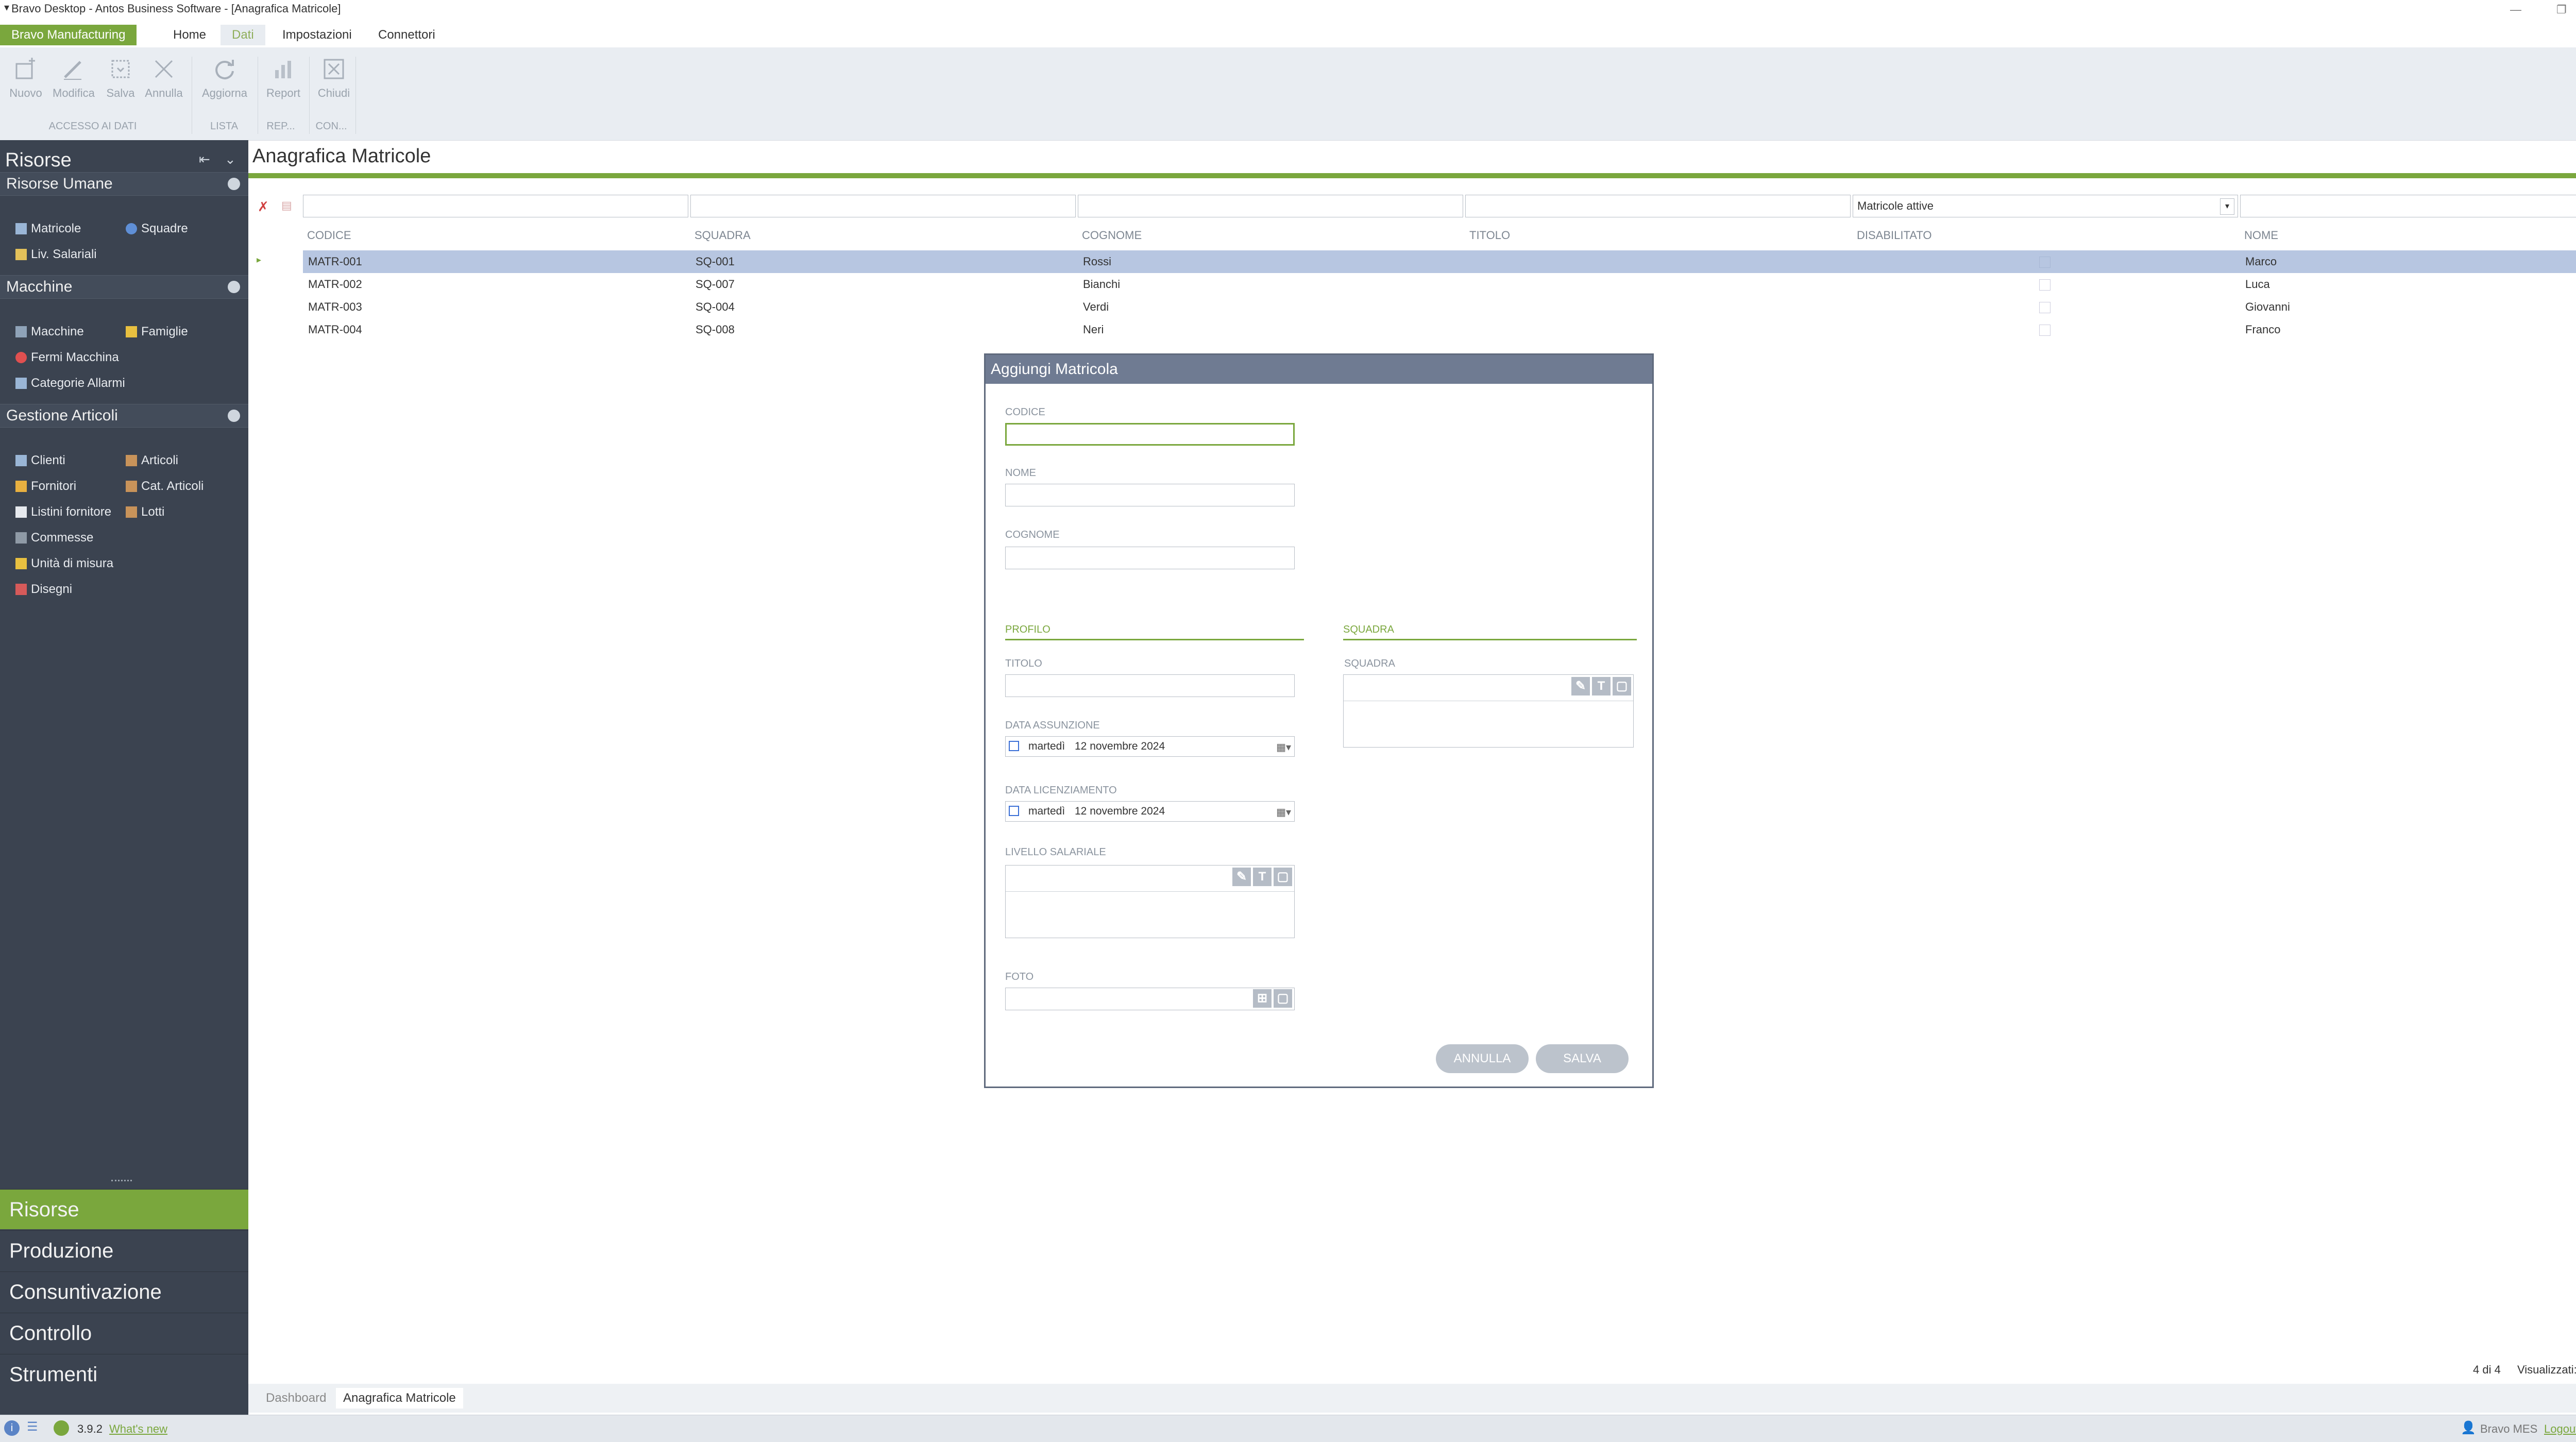  I want to click on new-button: Nuovo, so click(25, 78).